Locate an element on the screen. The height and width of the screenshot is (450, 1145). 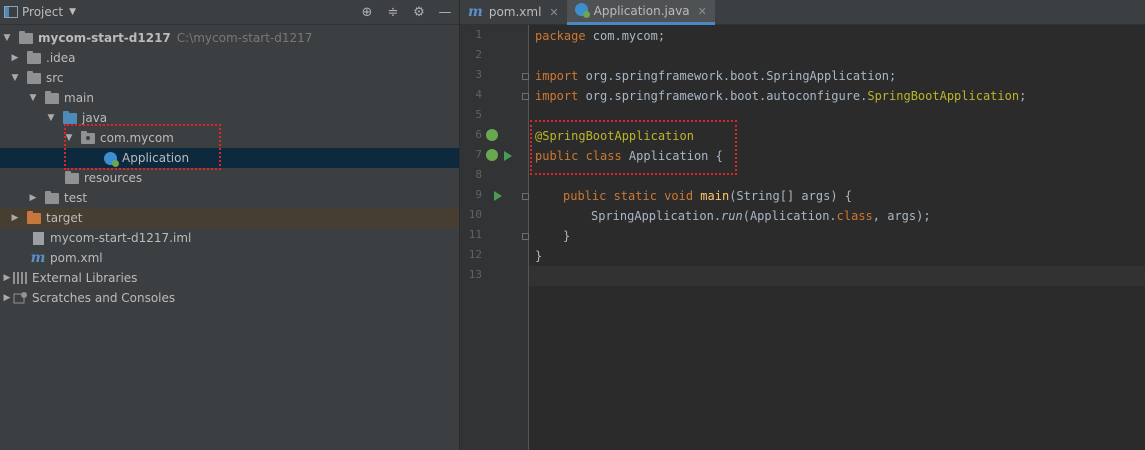
line-number: 13 is located at coordinates (475, 274).